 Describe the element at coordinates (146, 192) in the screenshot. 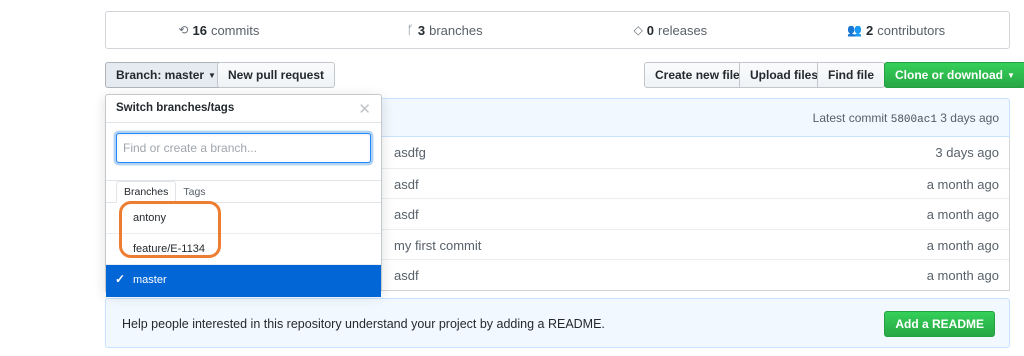

I see `tab-branches: Branches` at that location.